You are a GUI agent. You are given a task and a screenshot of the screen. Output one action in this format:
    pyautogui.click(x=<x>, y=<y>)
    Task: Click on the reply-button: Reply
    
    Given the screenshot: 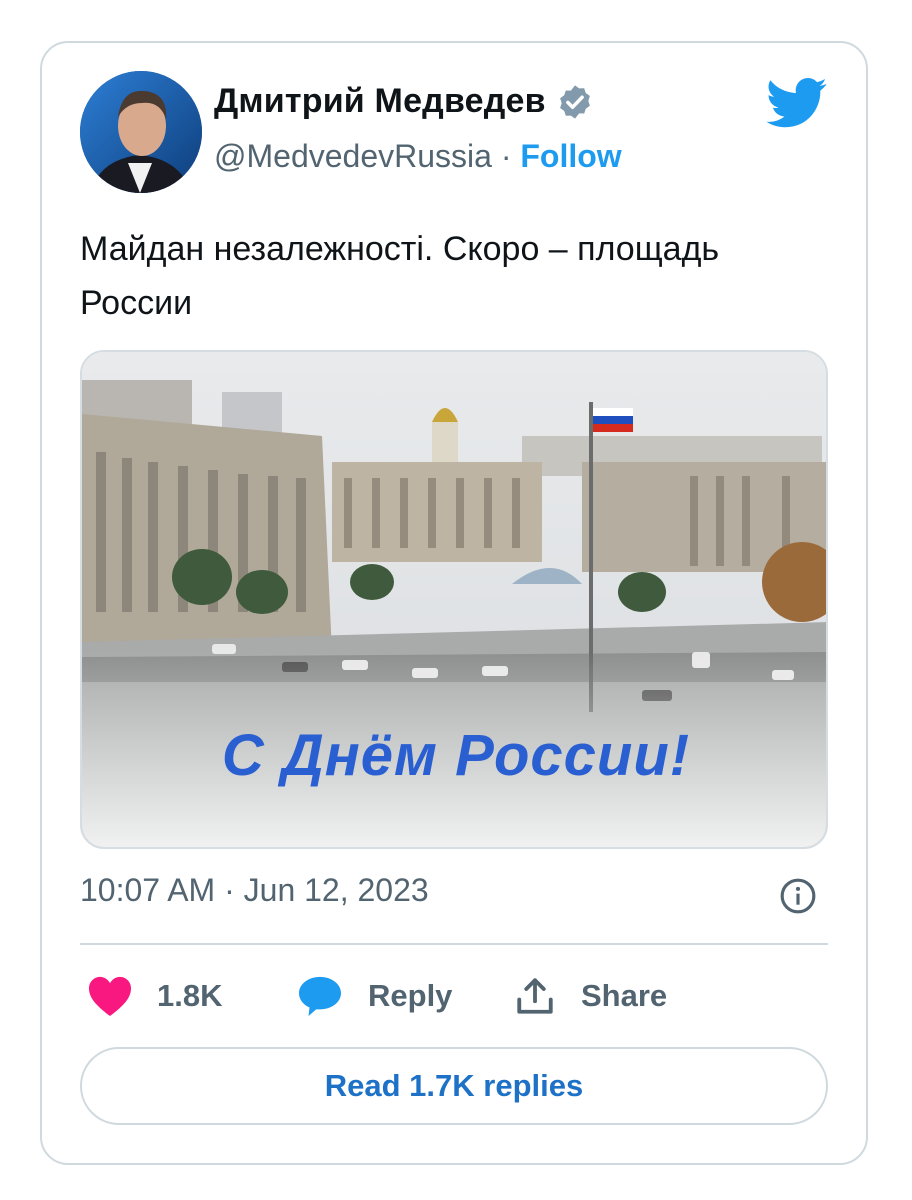 What is the action you would take?
    pyautogui.click(x=374, y=996)
    